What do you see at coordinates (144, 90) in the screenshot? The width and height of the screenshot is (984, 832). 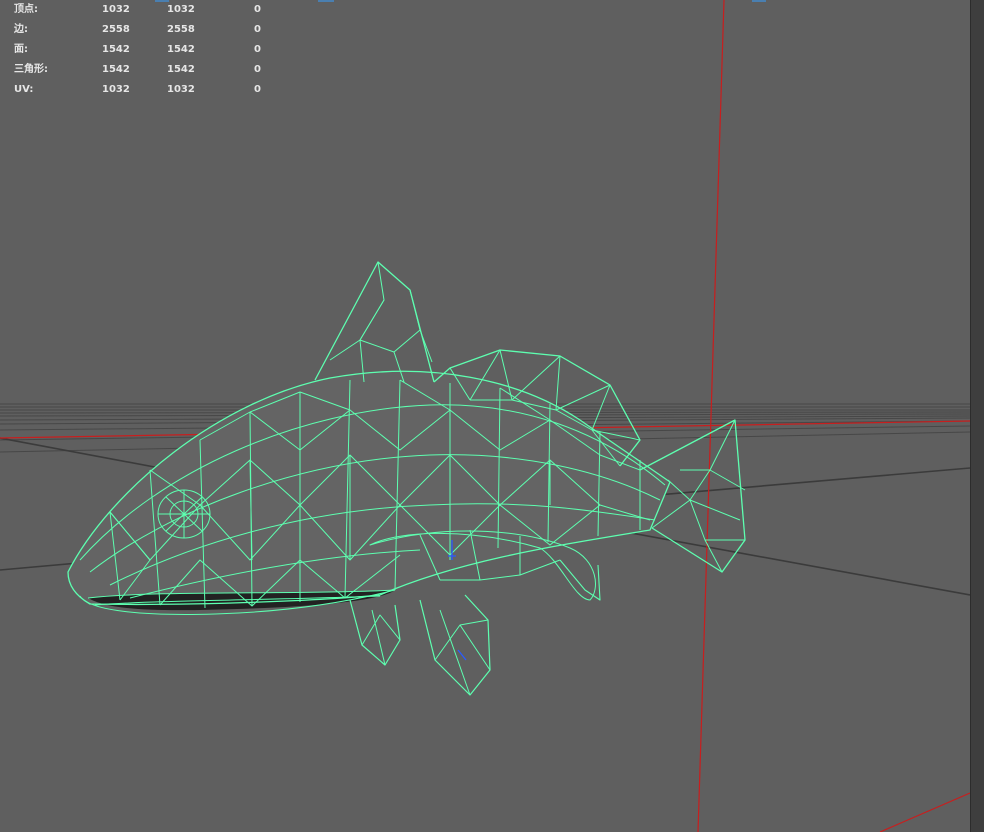 I see `hud-row-uvs: UV: 1032 1032 0` at bounding box center [144, 90].